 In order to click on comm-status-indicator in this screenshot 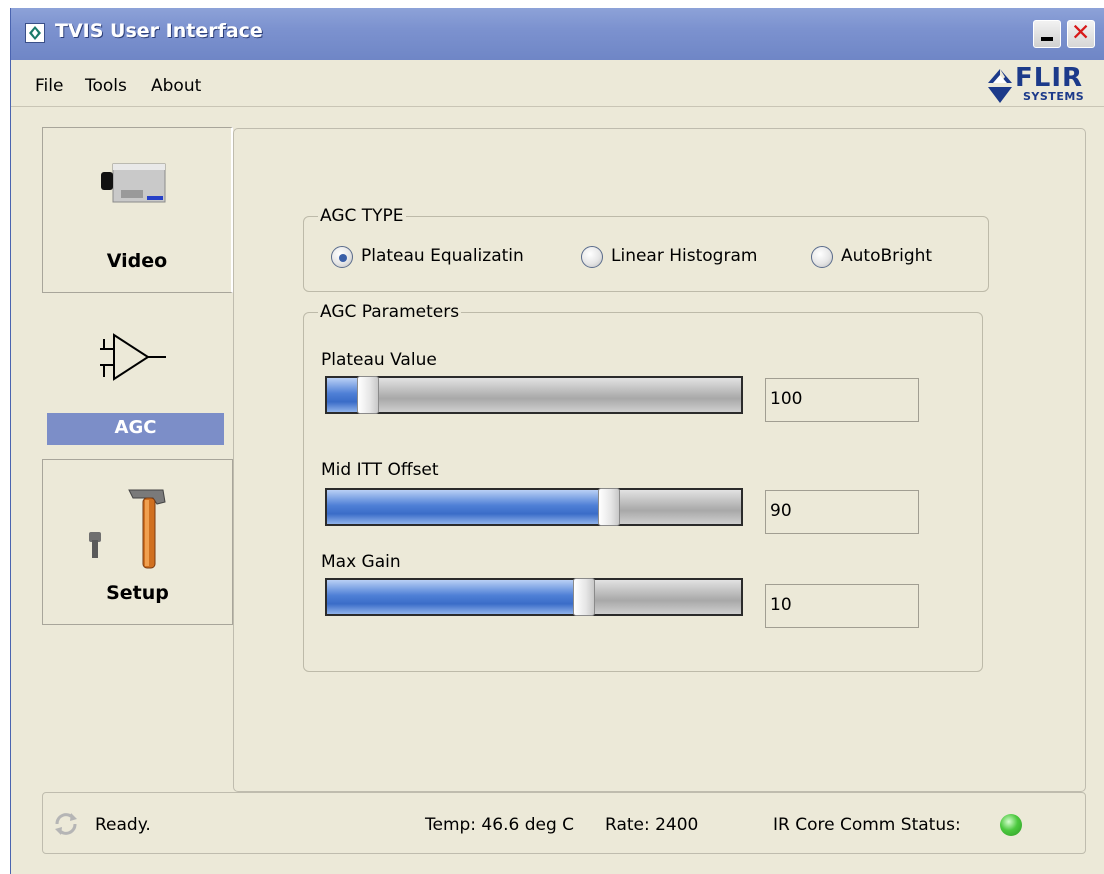, I will do `click(1011, 825)`.